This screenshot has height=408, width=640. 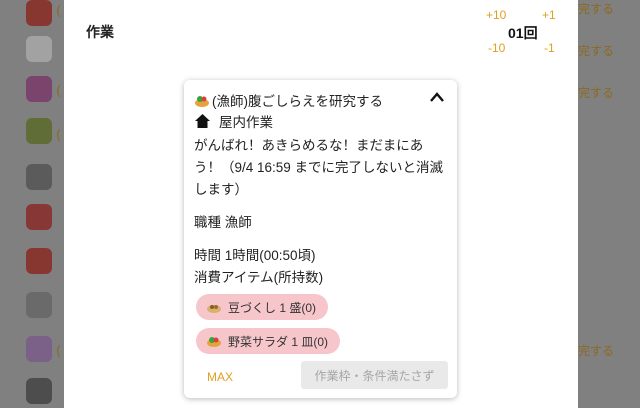 I want to click on sheet-title: 作業, so click(x=100, y=32).